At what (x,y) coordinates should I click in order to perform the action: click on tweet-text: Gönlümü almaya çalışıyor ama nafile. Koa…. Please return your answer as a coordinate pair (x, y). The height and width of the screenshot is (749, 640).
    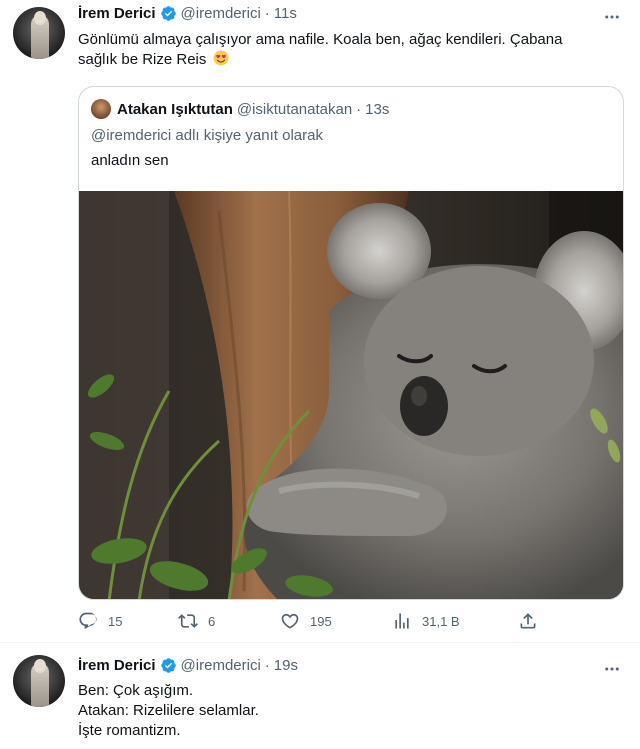
    Looking at the image, I should click on (350, 50).